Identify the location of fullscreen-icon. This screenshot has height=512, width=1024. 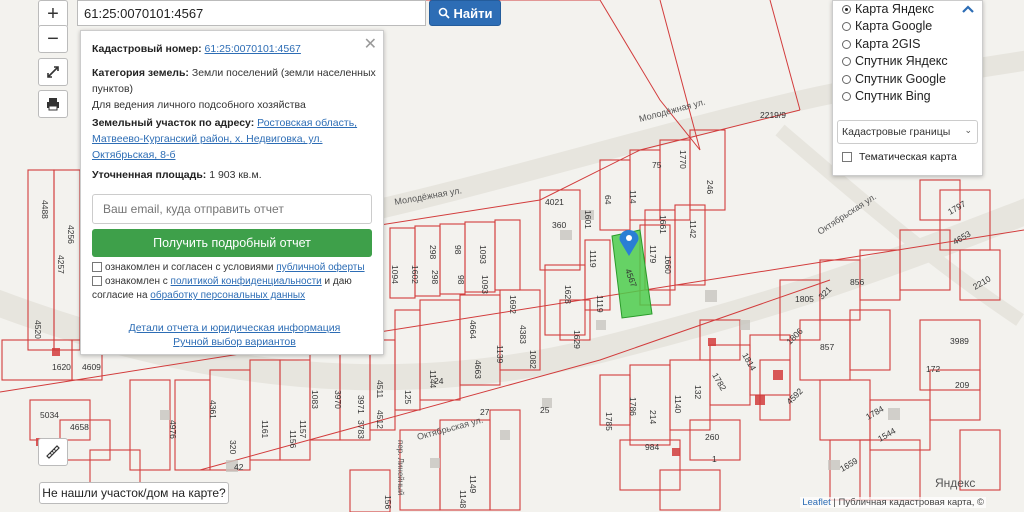
(53, 72).